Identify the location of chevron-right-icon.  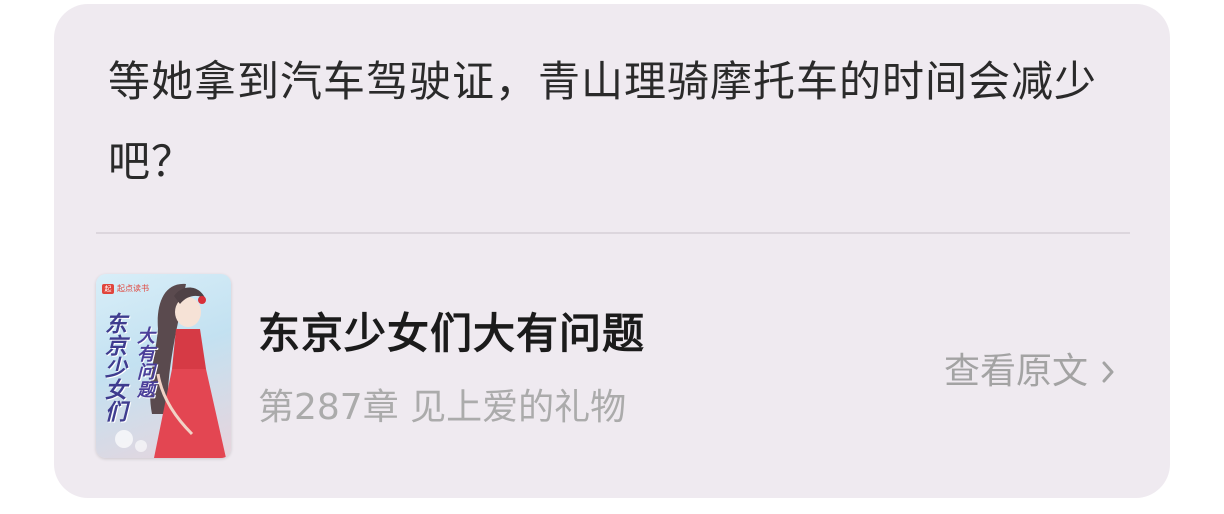
(1108, 372).